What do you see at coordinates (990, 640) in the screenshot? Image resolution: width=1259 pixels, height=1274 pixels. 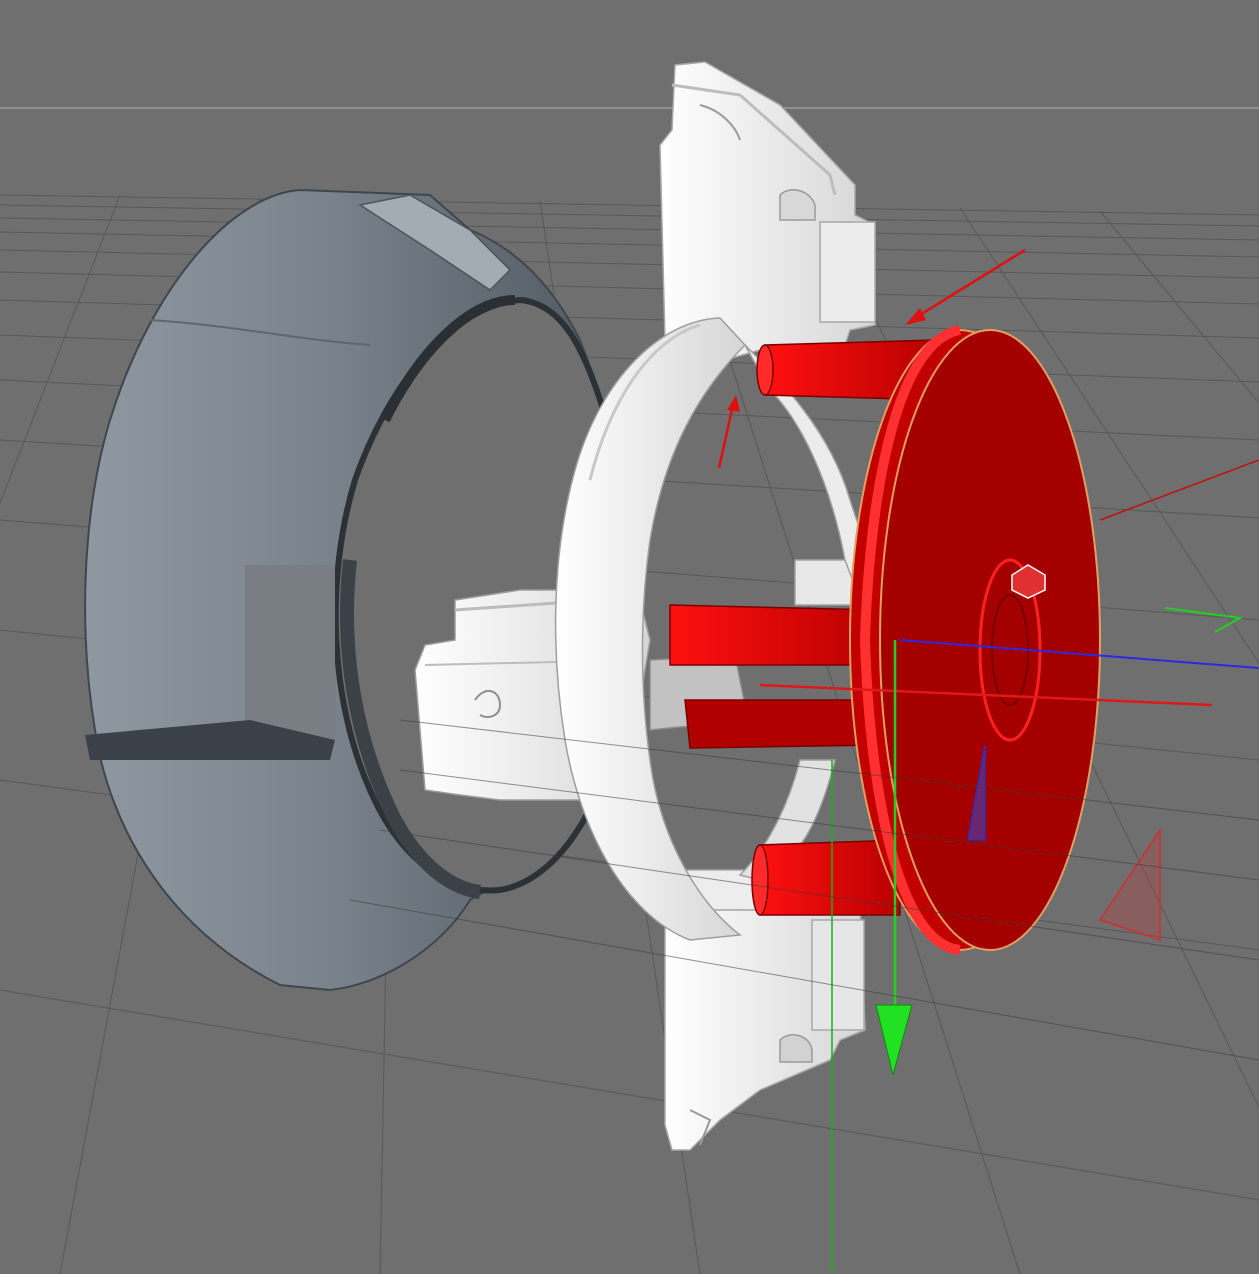 I see `red-cap-face` at bounding box center [990, 640].